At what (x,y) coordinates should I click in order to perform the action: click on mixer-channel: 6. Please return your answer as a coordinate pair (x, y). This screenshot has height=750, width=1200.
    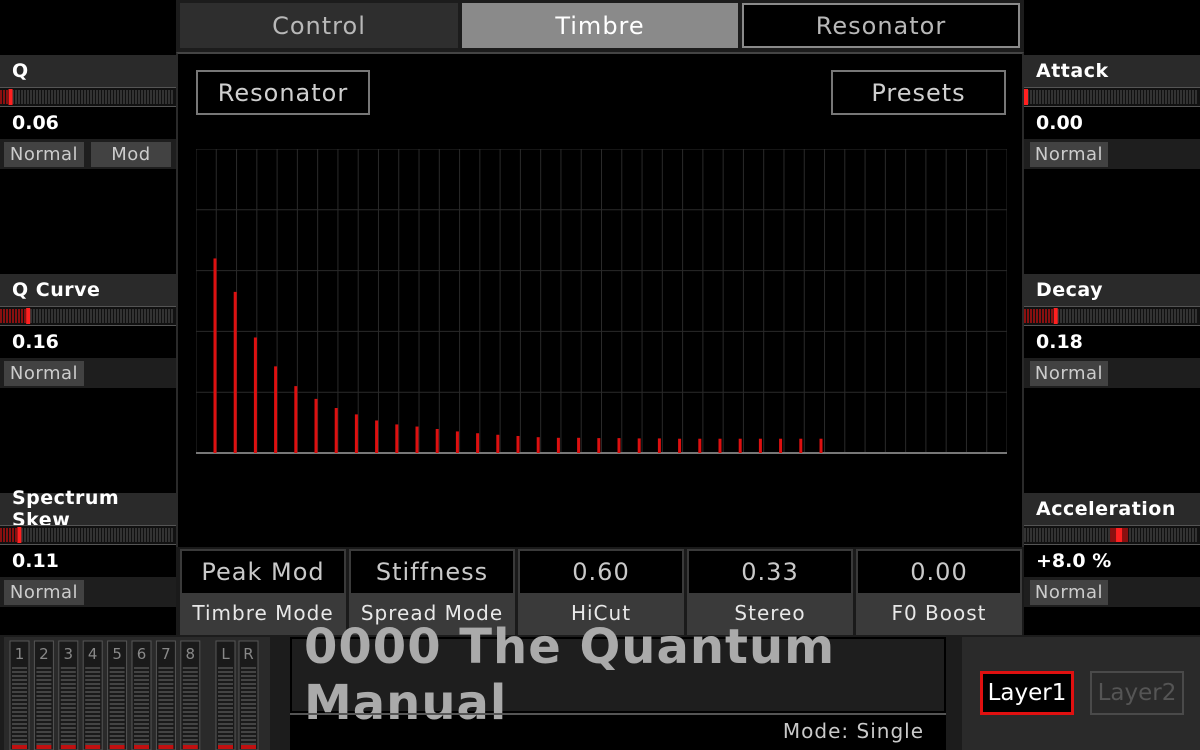
    Looking at the image, I should click on (141, 695).